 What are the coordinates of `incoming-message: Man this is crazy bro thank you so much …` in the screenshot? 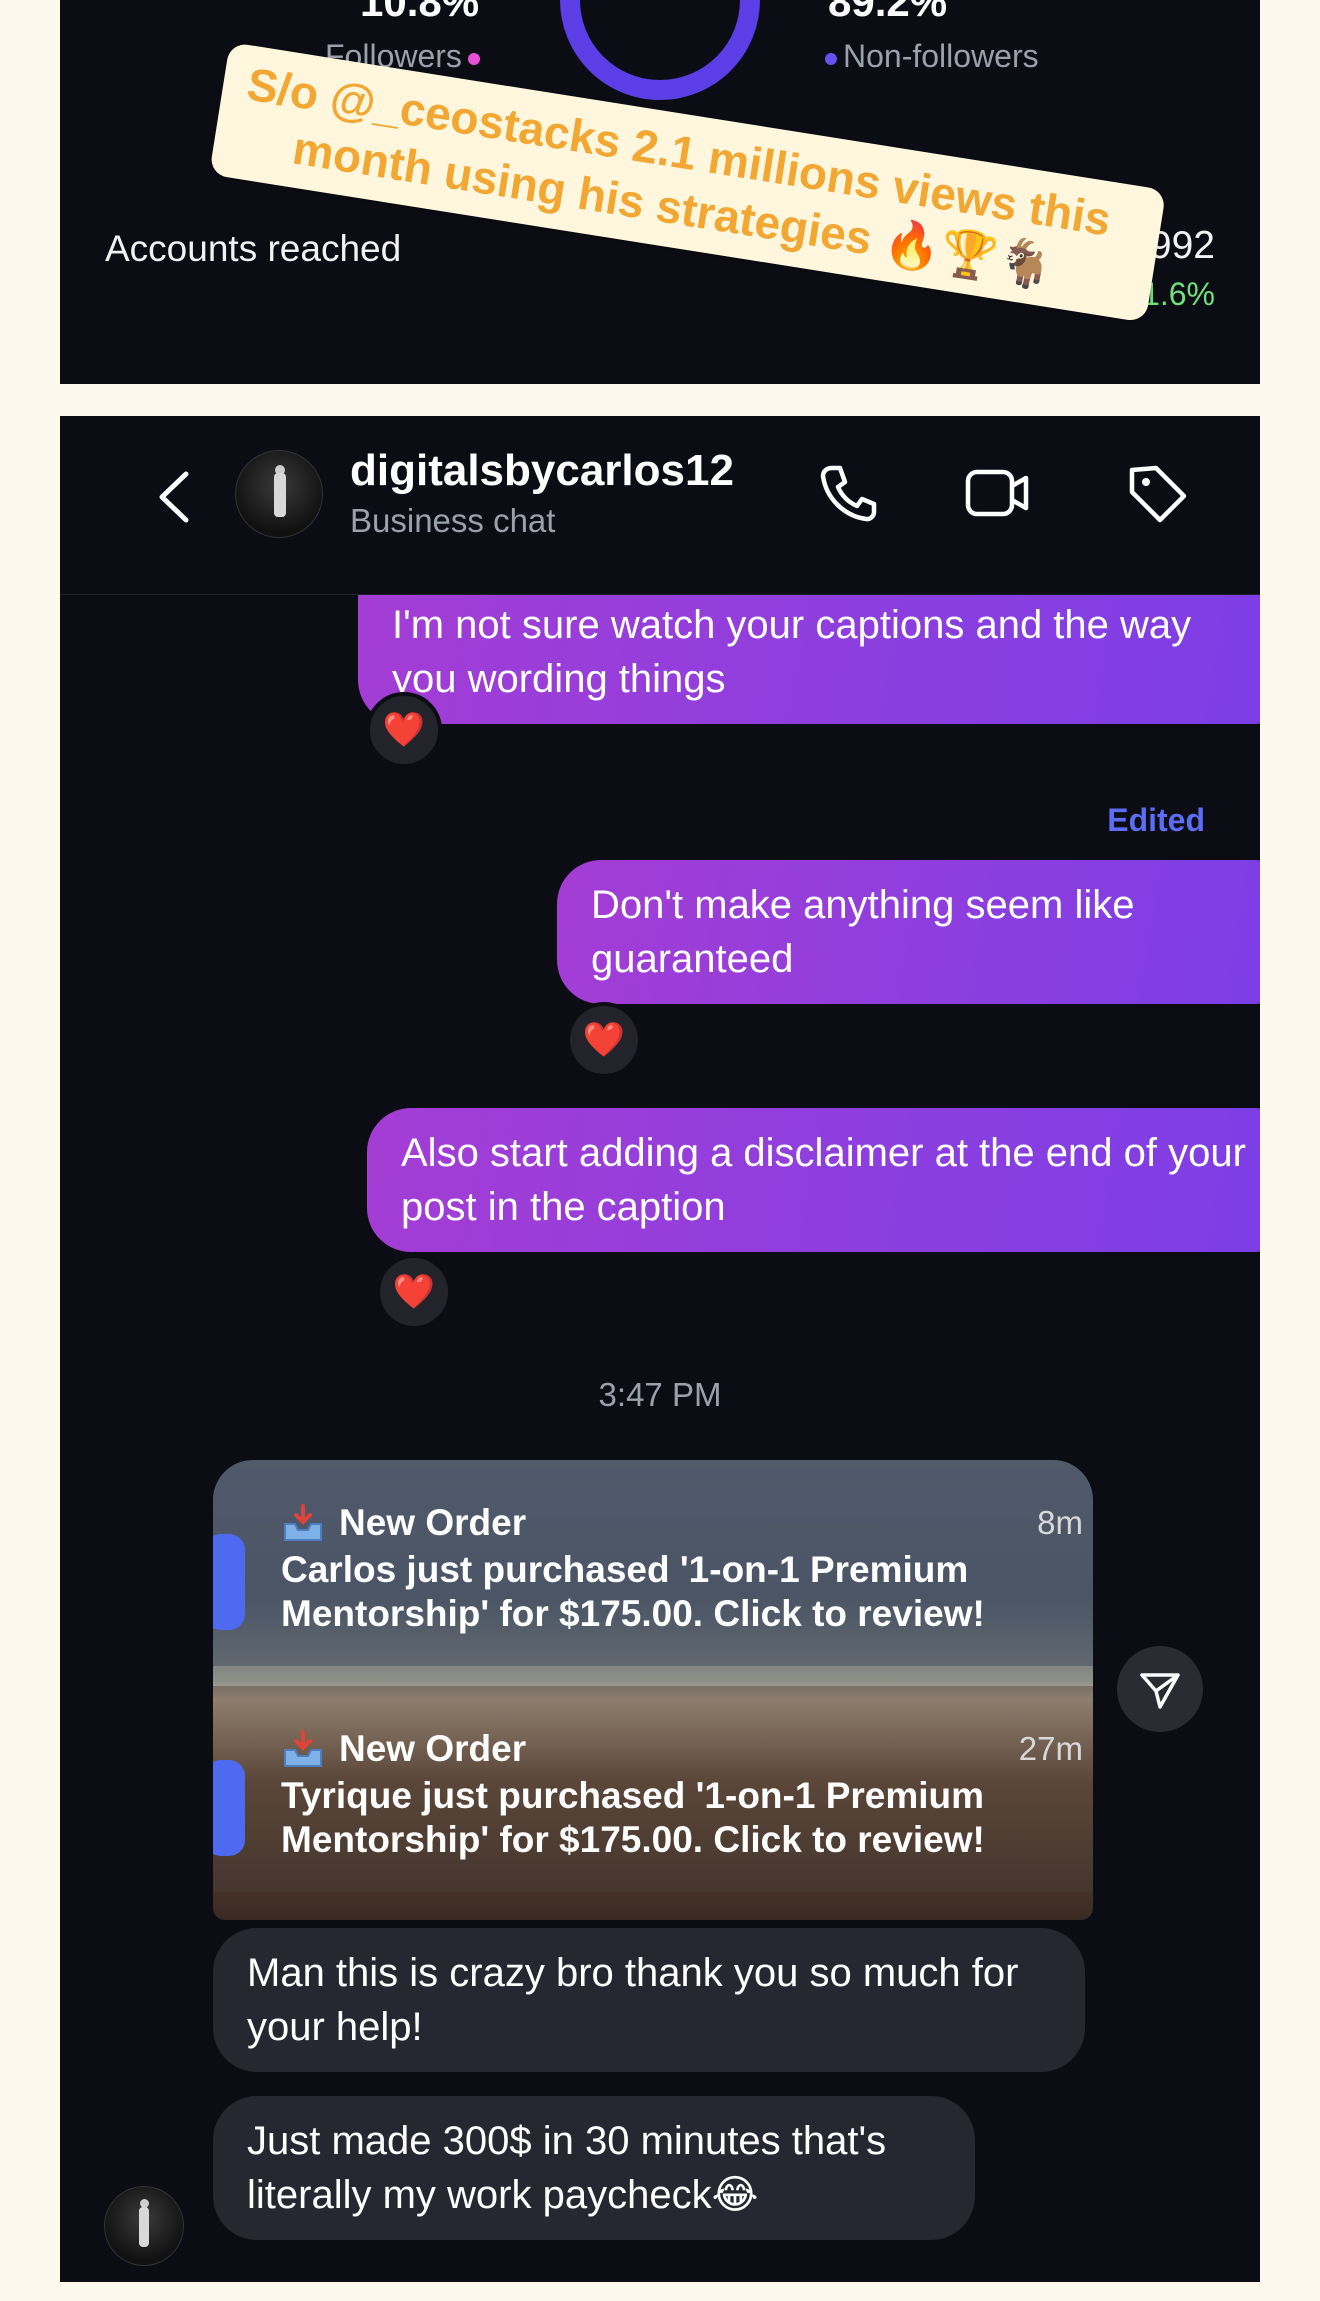 It's located at (649, 2000).